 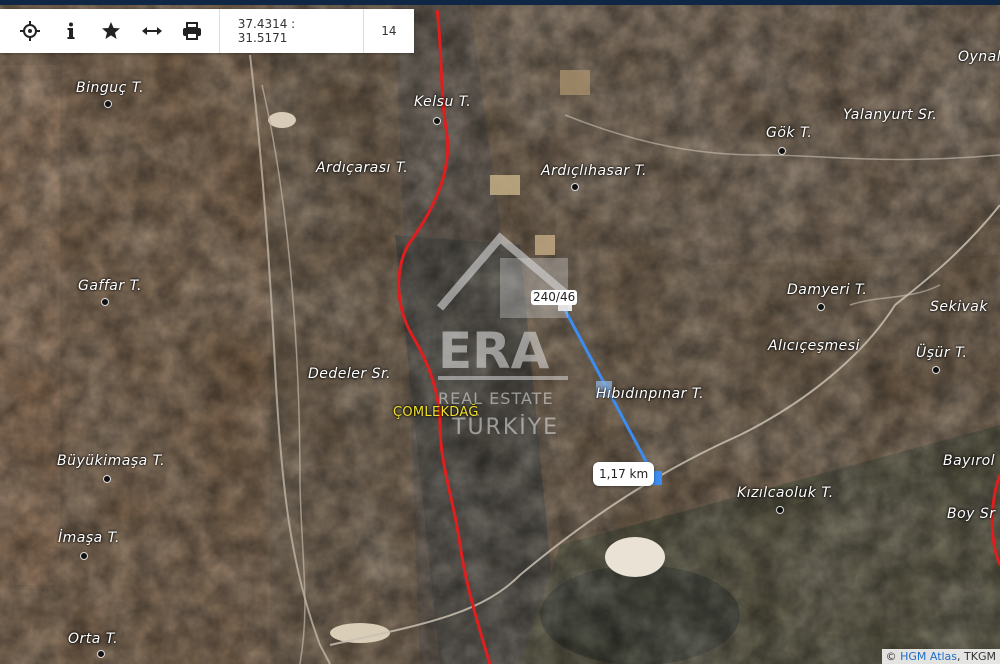 I want to click on printer-icon, so click(x=192, y=31).